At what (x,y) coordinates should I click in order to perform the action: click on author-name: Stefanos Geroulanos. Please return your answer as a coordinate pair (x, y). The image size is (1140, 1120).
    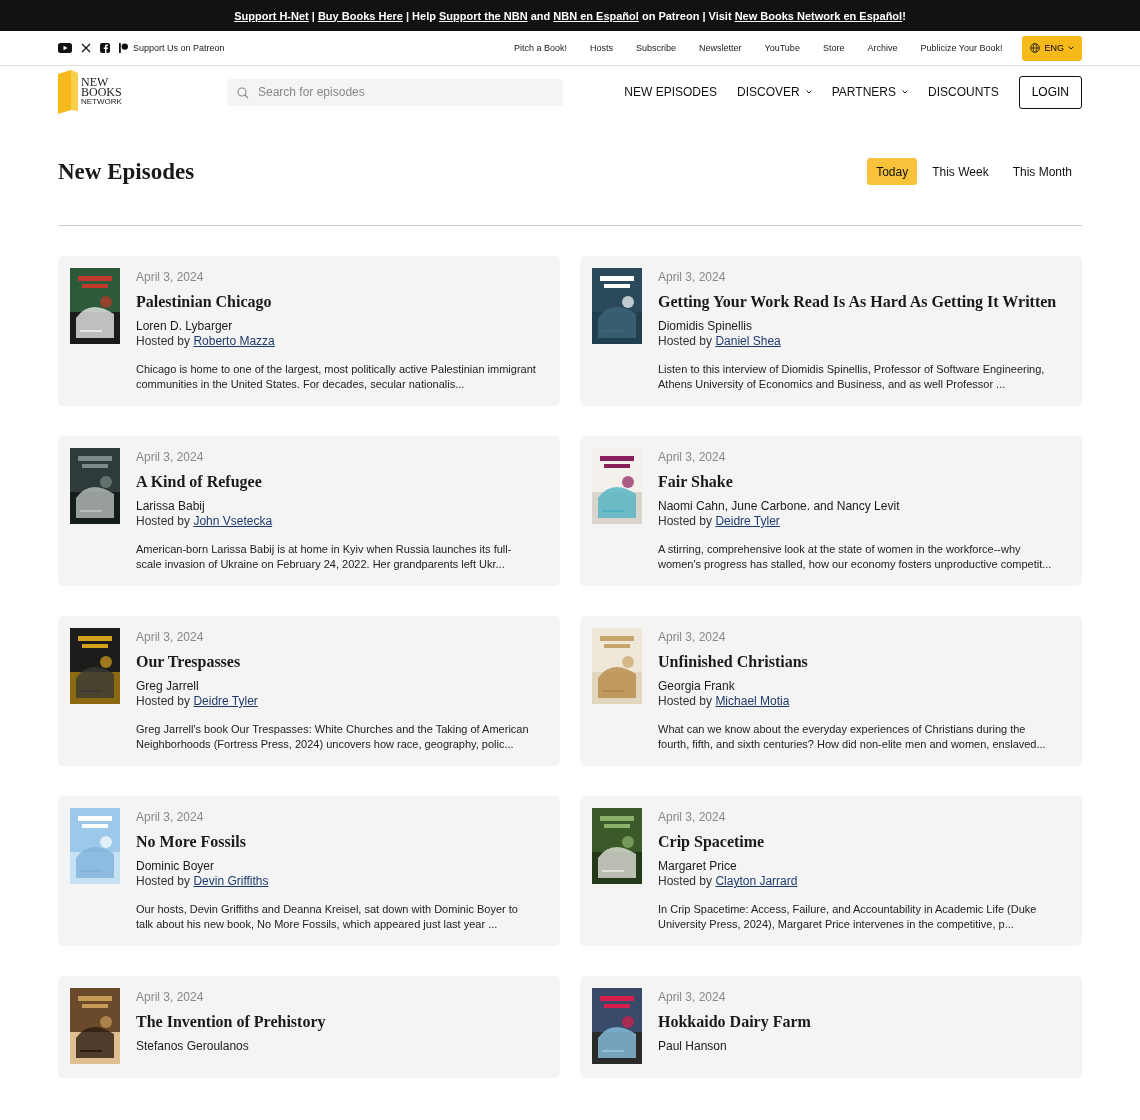
    Looking at the image, I should click on (193, 1046).